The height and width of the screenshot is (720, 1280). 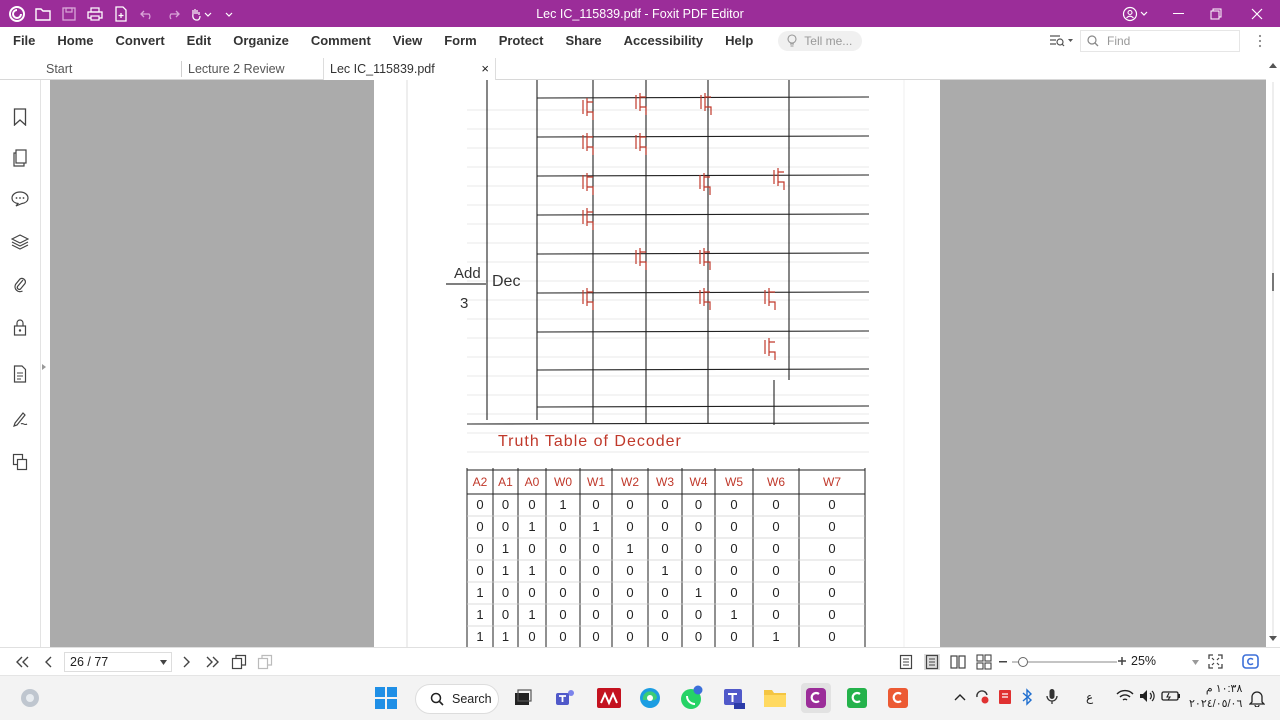 I want to click on menu-form: Form, so click(x=460, y=40).